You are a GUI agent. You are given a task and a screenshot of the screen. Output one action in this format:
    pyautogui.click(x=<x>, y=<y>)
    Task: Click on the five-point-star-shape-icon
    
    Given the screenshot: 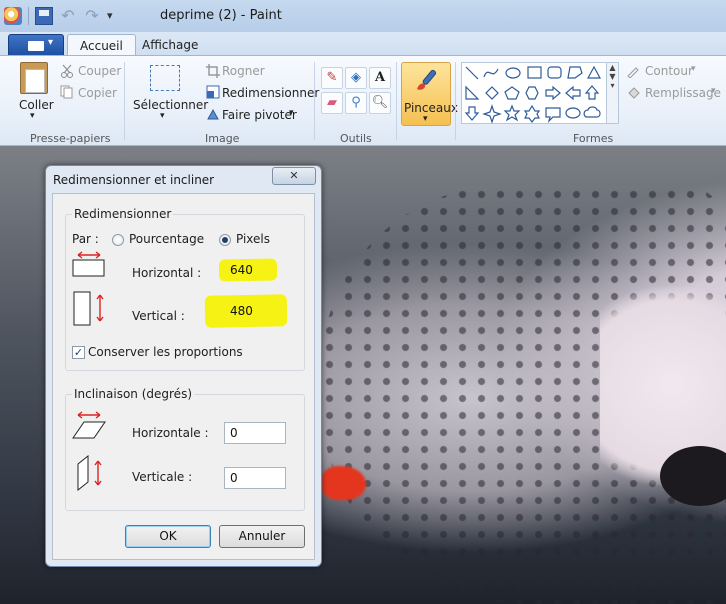 What is the action you would take?
    pyautogui.click(x=512, y=113)
    